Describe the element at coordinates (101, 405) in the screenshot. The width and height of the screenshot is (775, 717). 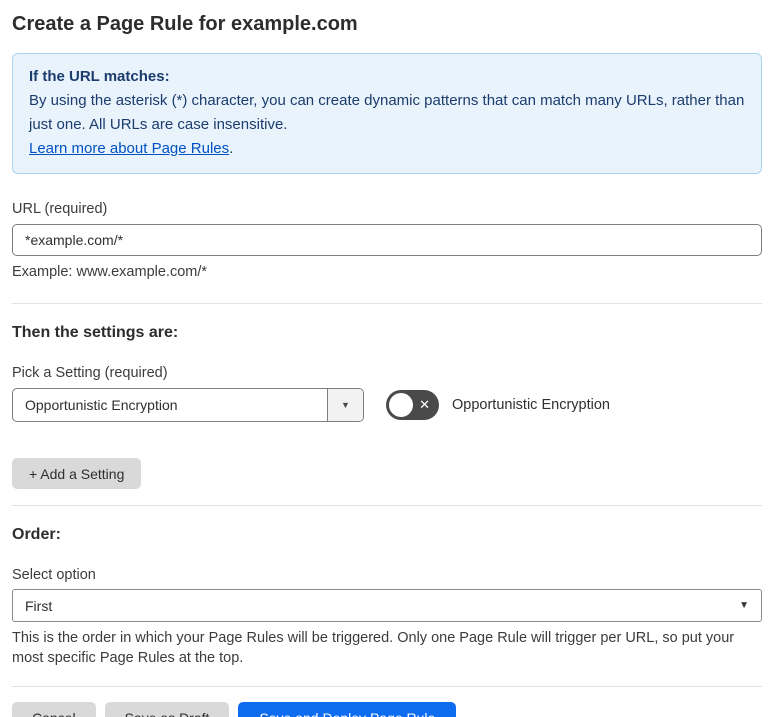
I see `setting-dropdown-value: Opportunistic Encryption` at that location.